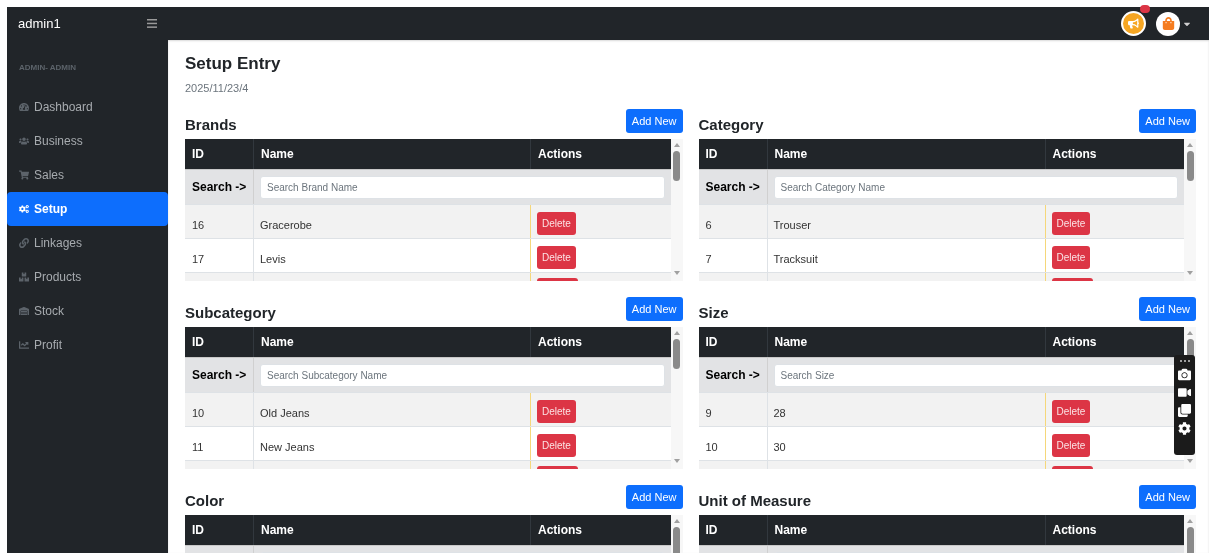  Describe the element at coordinates (287, 447) in the screenshot. I see `table-cell: New Jeans` at that location.